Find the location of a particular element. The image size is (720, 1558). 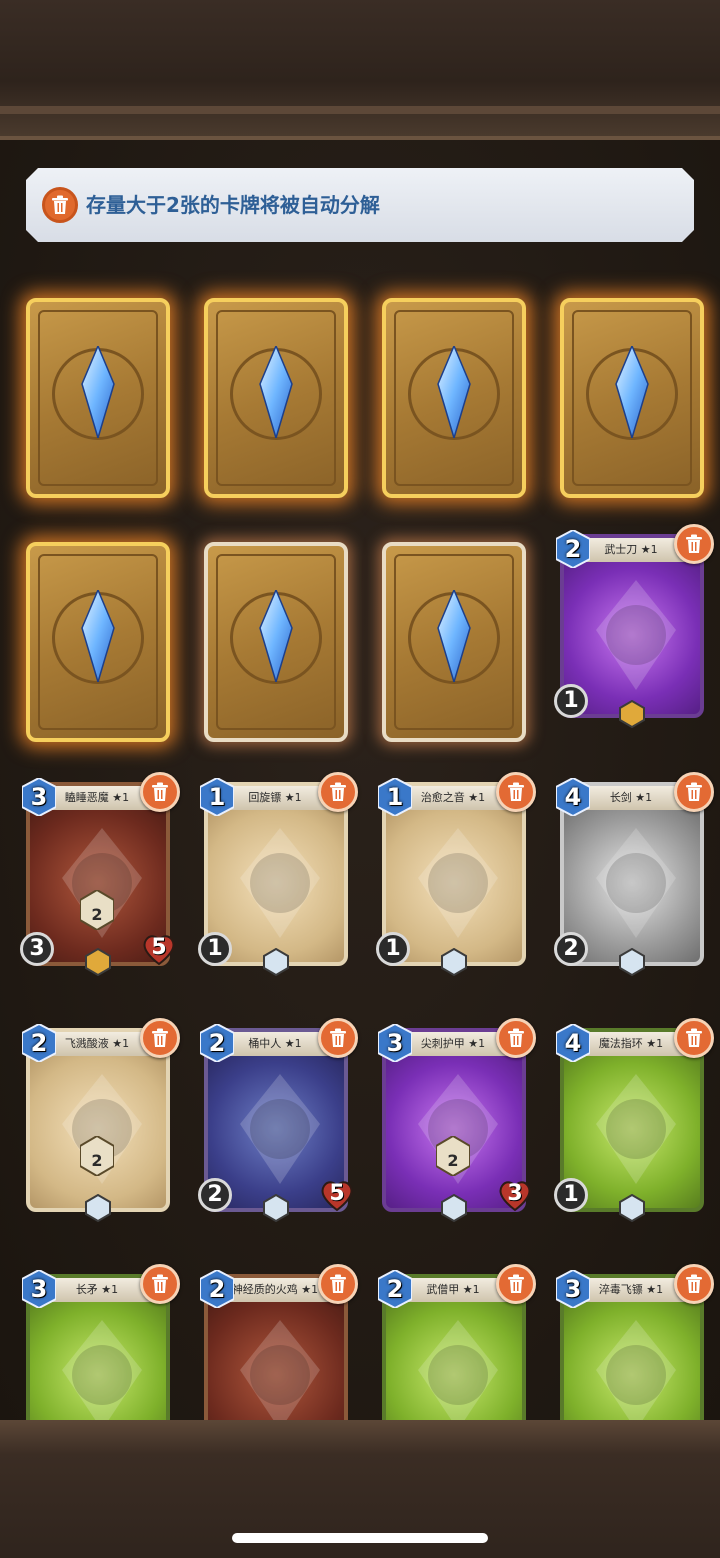

health-value: 5 is located at coordinates (159, 947).